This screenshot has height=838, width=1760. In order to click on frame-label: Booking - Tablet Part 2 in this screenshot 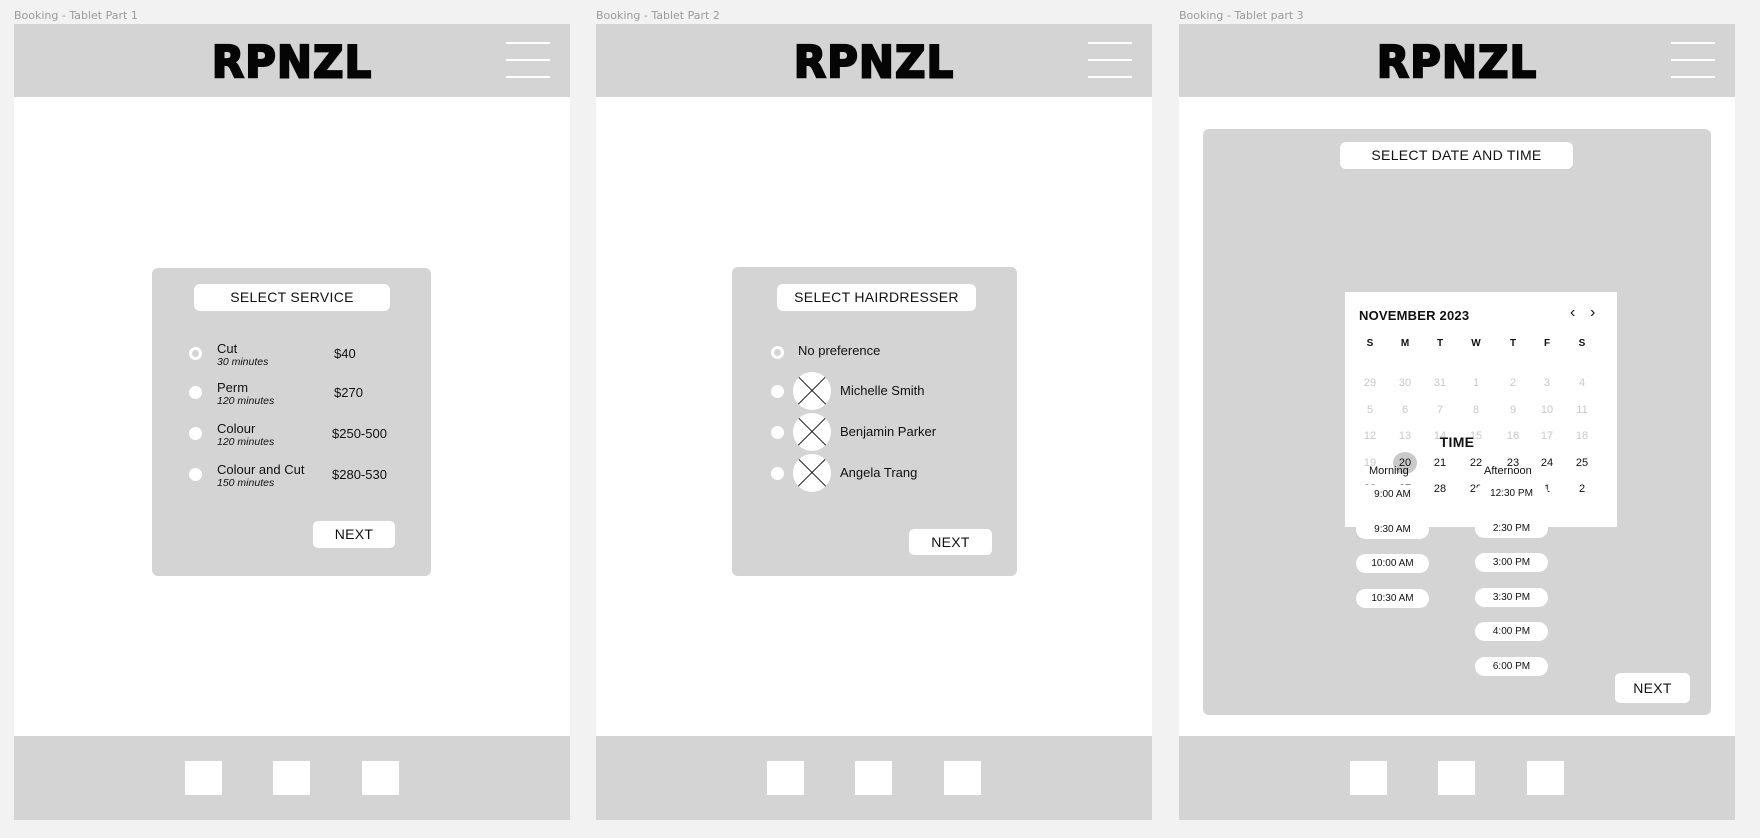, I will do `click(658, 15)`.